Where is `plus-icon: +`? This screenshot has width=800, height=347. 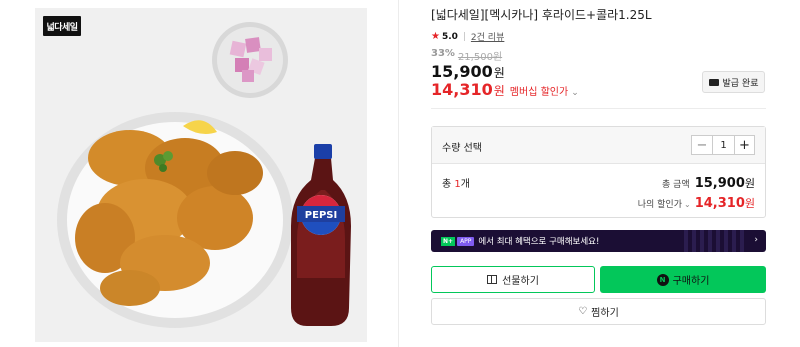 plus-icon: + is located at coordinates (744, 145).